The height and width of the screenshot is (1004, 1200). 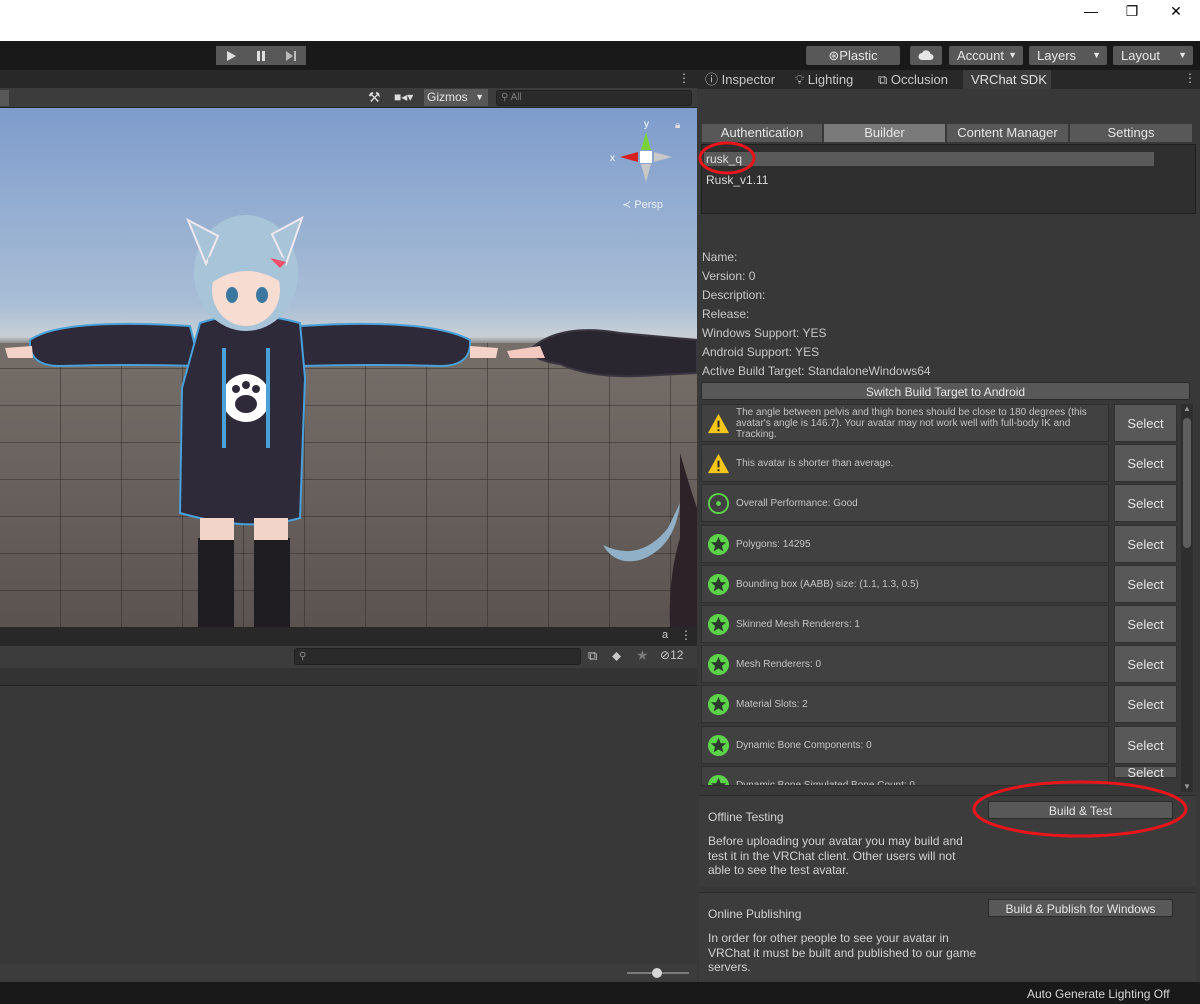 I want to click on plastic-scm-icon: ⊛, so click(x=834, y=55).